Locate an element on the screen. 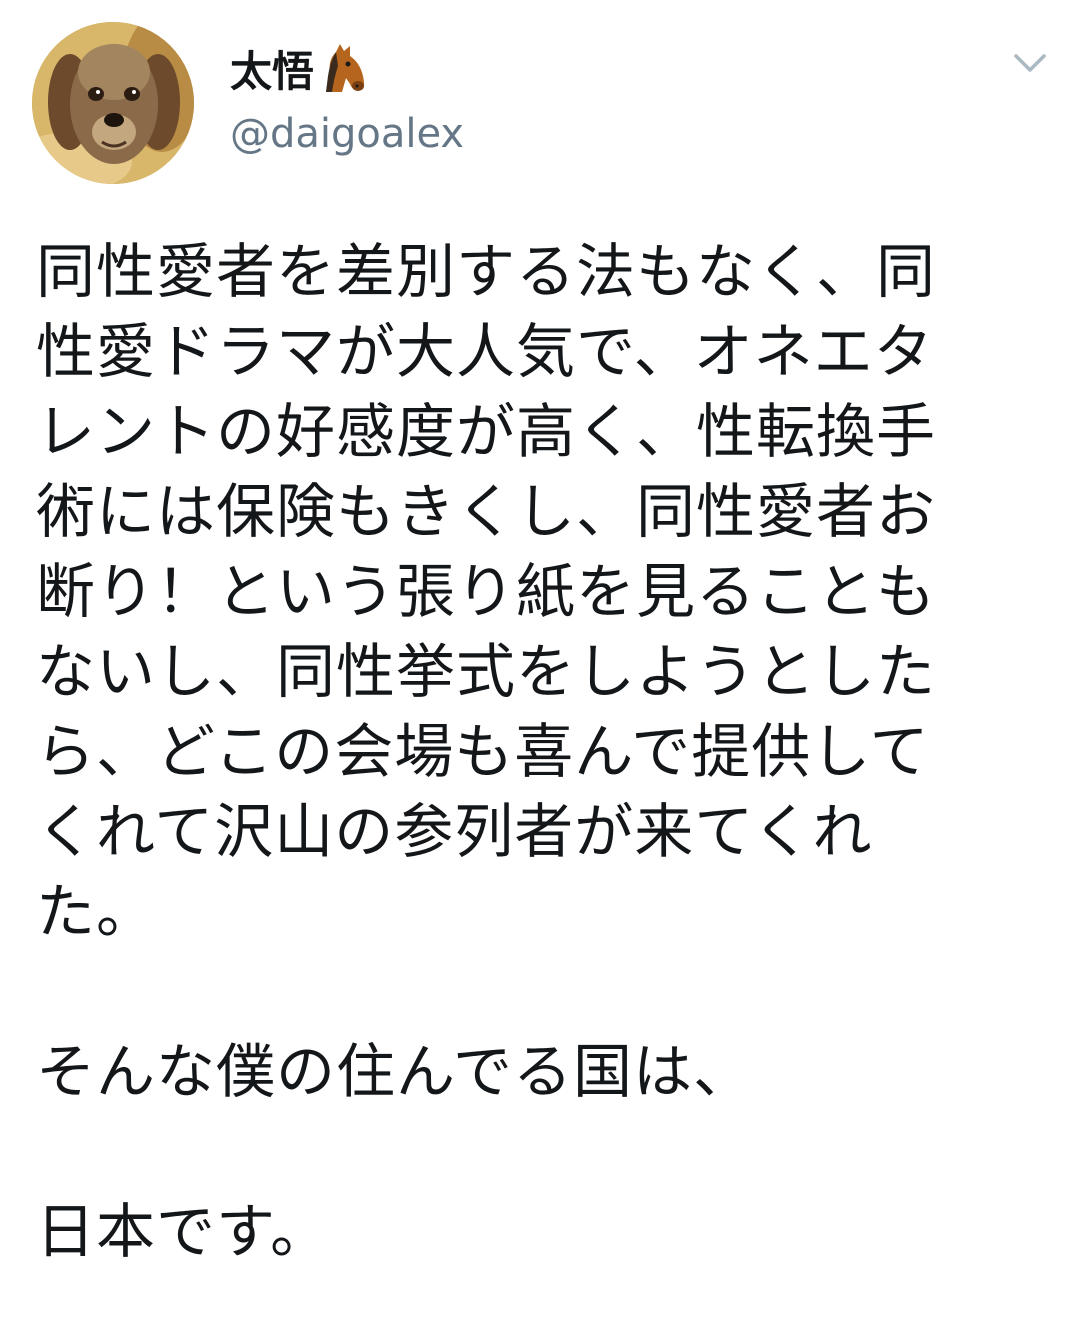  dog-avatar-image is located at coordinates (113, 103).